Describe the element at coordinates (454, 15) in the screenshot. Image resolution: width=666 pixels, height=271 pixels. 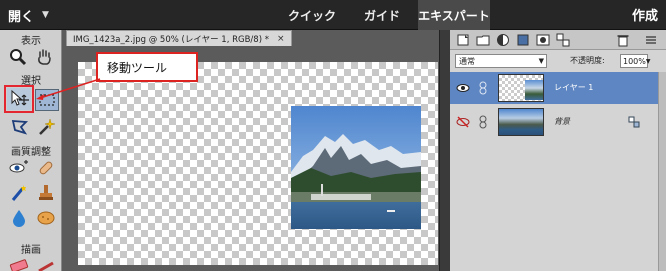
I see `tab-expert: エキスパート` at that location.